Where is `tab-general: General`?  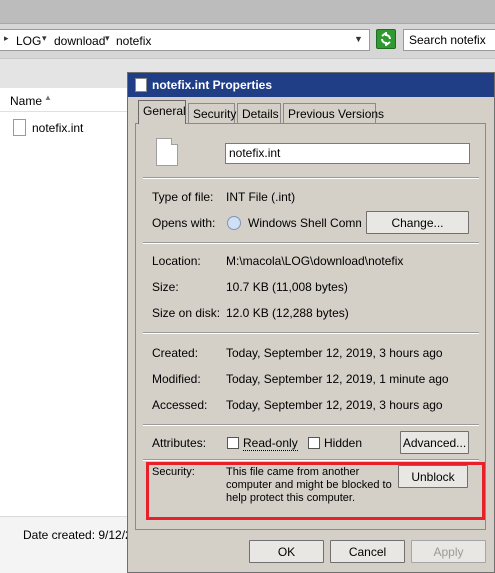
tab-general: General is located at coordinates (162, 112).